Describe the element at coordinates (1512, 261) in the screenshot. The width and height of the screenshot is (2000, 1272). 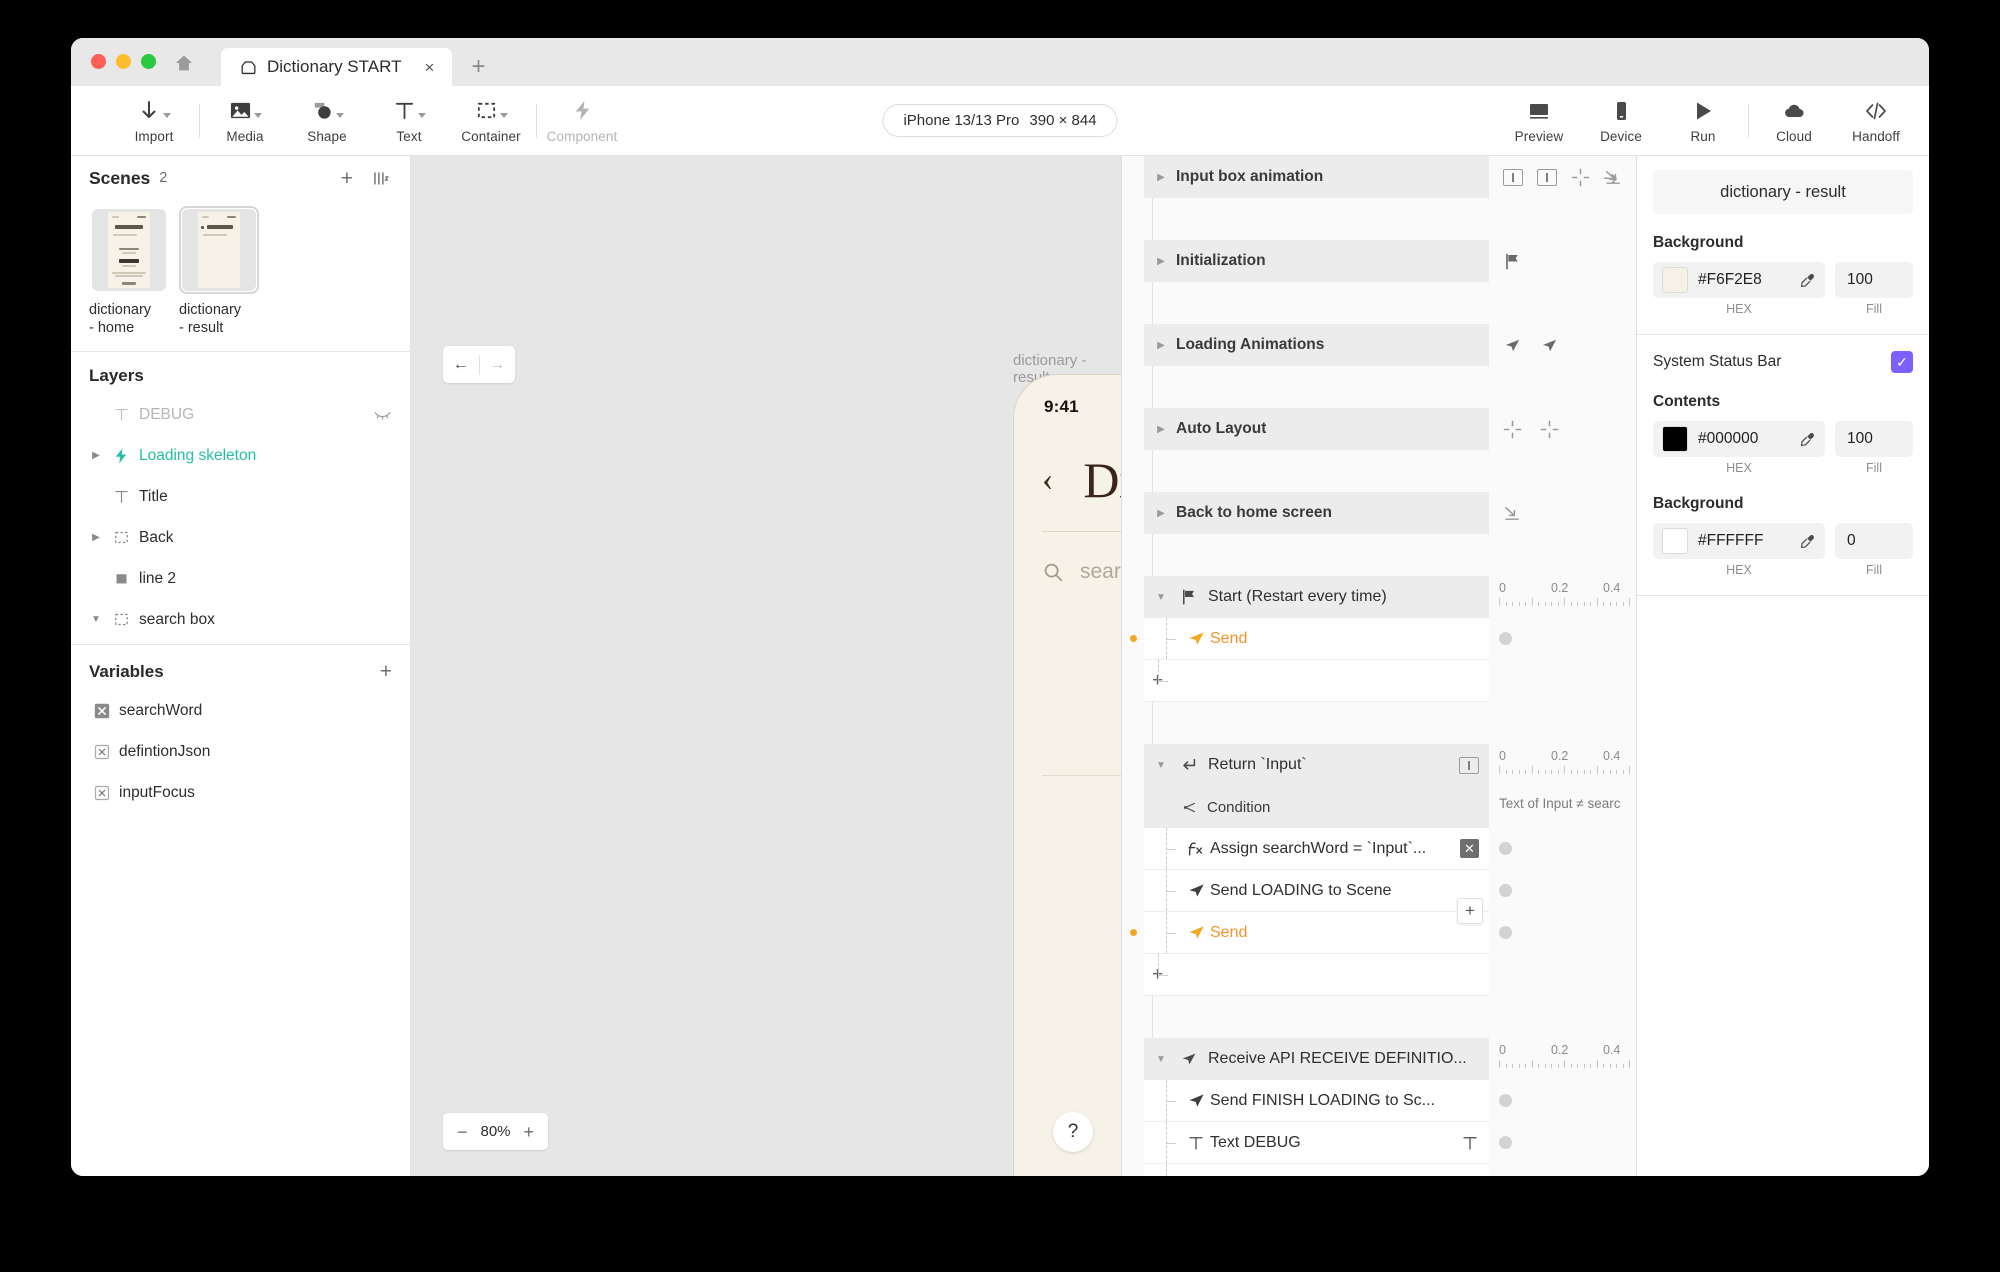
I see `flag-icon` at that location.